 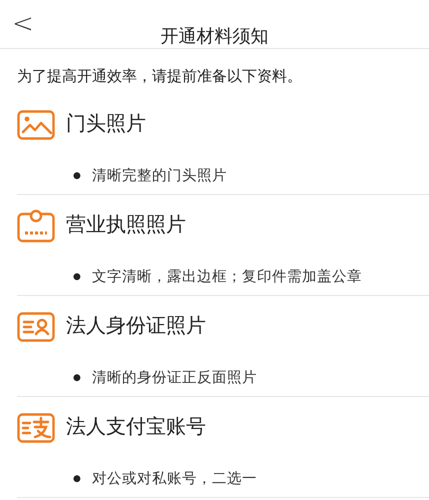 I want to click on item-note: 文字清晰，露出边框；复印件需加盖公章, so click(x=227, y=277).